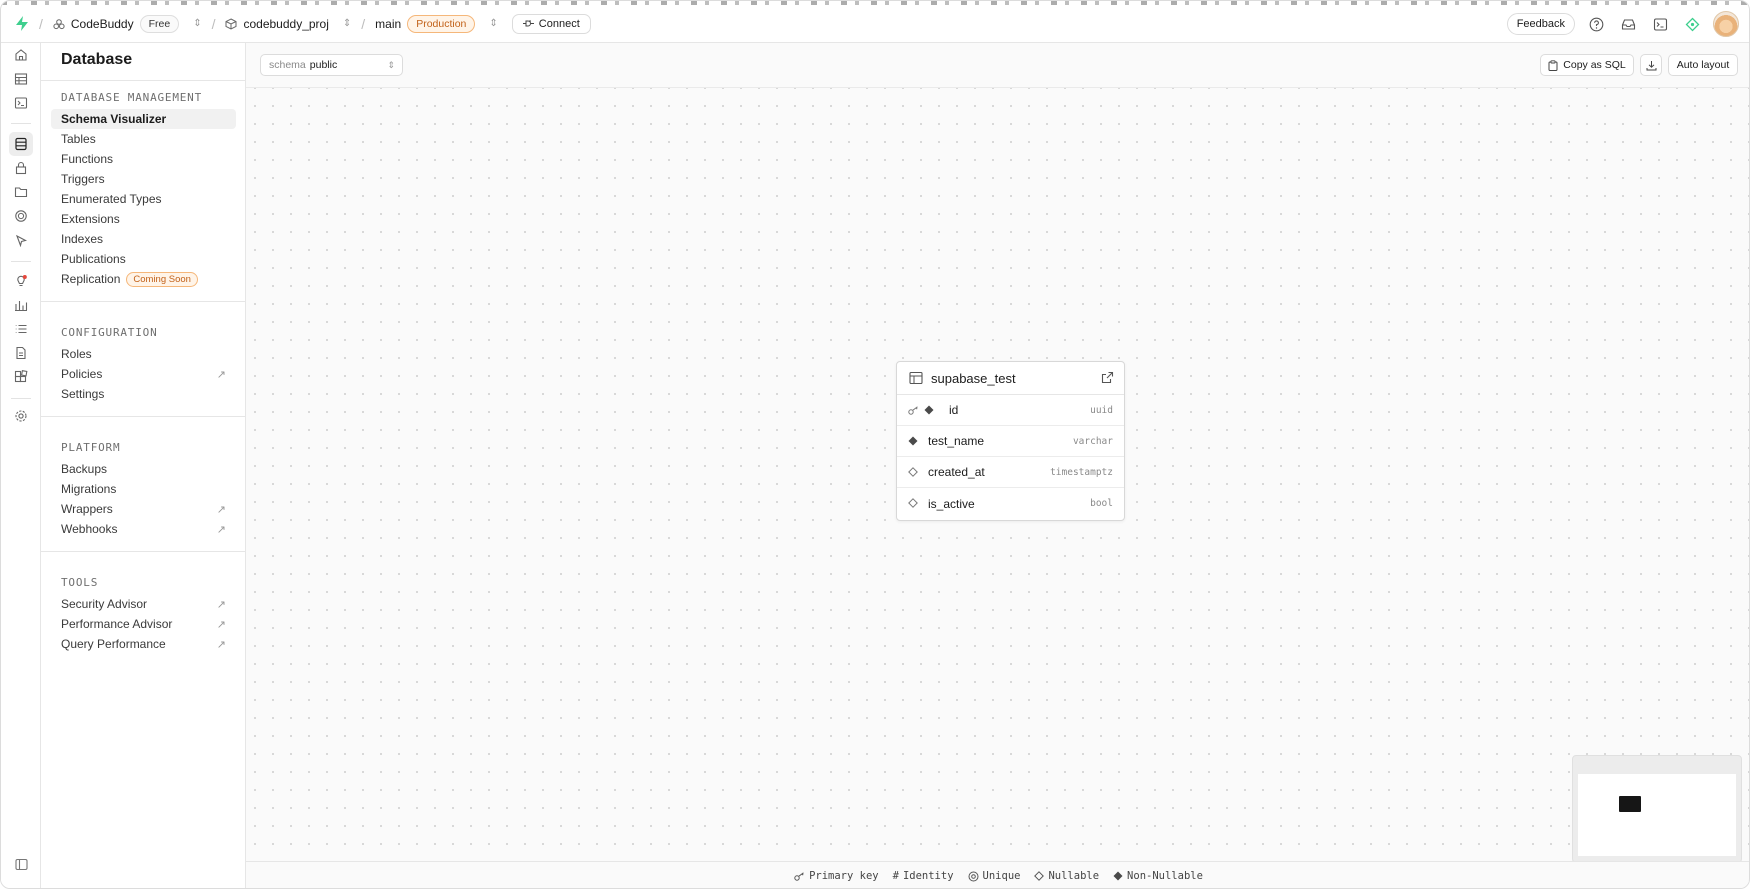  I want to click on assistant-icon, so click(1692, 24).